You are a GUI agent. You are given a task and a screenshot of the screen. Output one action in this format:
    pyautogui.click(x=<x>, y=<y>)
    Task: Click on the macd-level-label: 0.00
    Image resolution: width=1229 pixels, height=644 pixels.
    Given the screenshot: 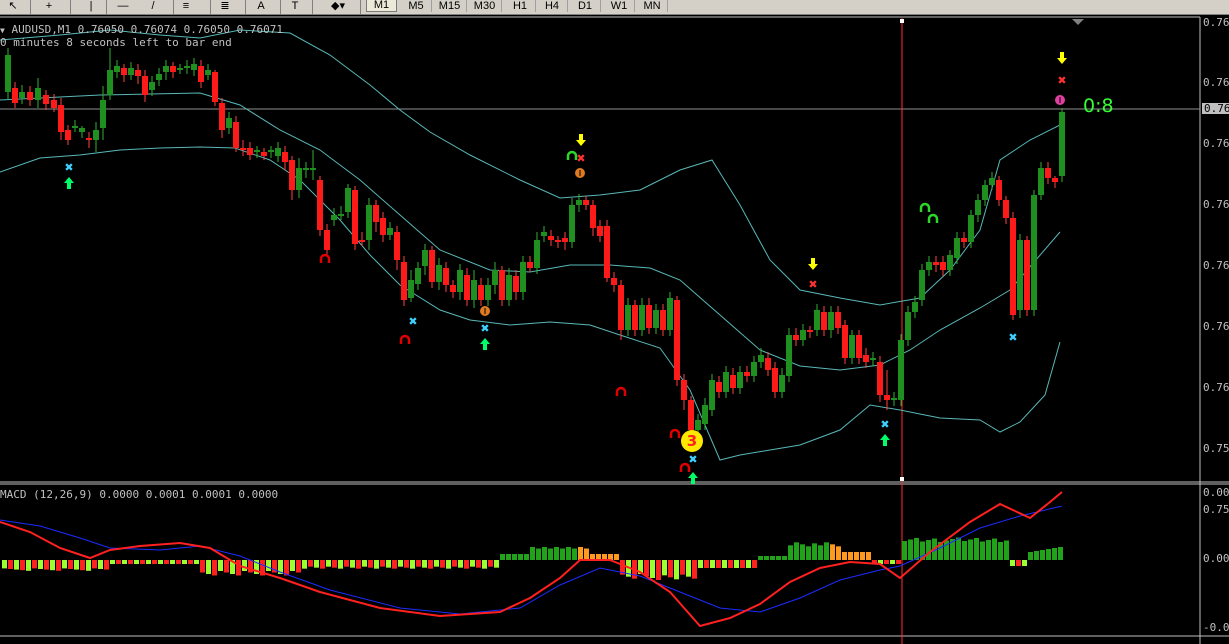 What is the action you would take?
    pyautogui.click(x=1216, y=492)
    